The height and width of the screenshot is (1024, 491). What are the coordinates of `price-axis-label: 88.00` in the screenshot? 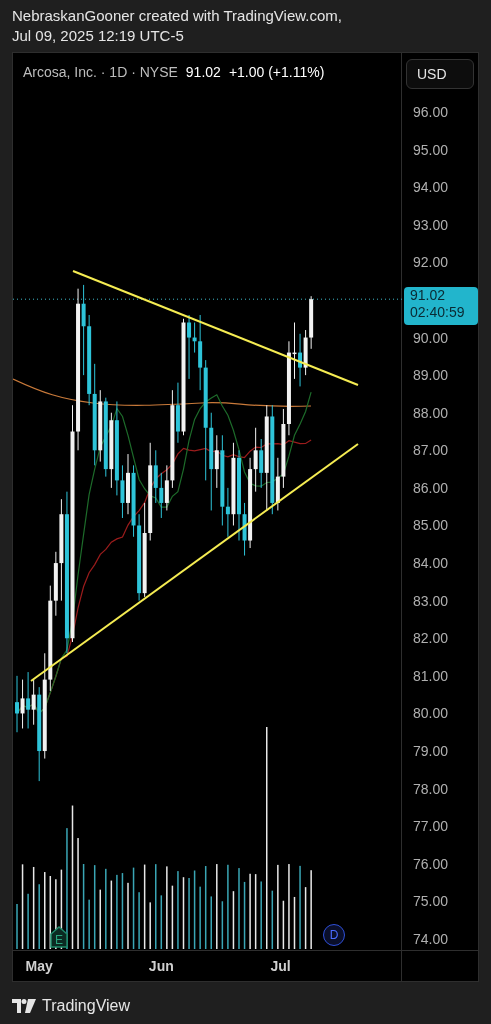 It's located at (431, 412).